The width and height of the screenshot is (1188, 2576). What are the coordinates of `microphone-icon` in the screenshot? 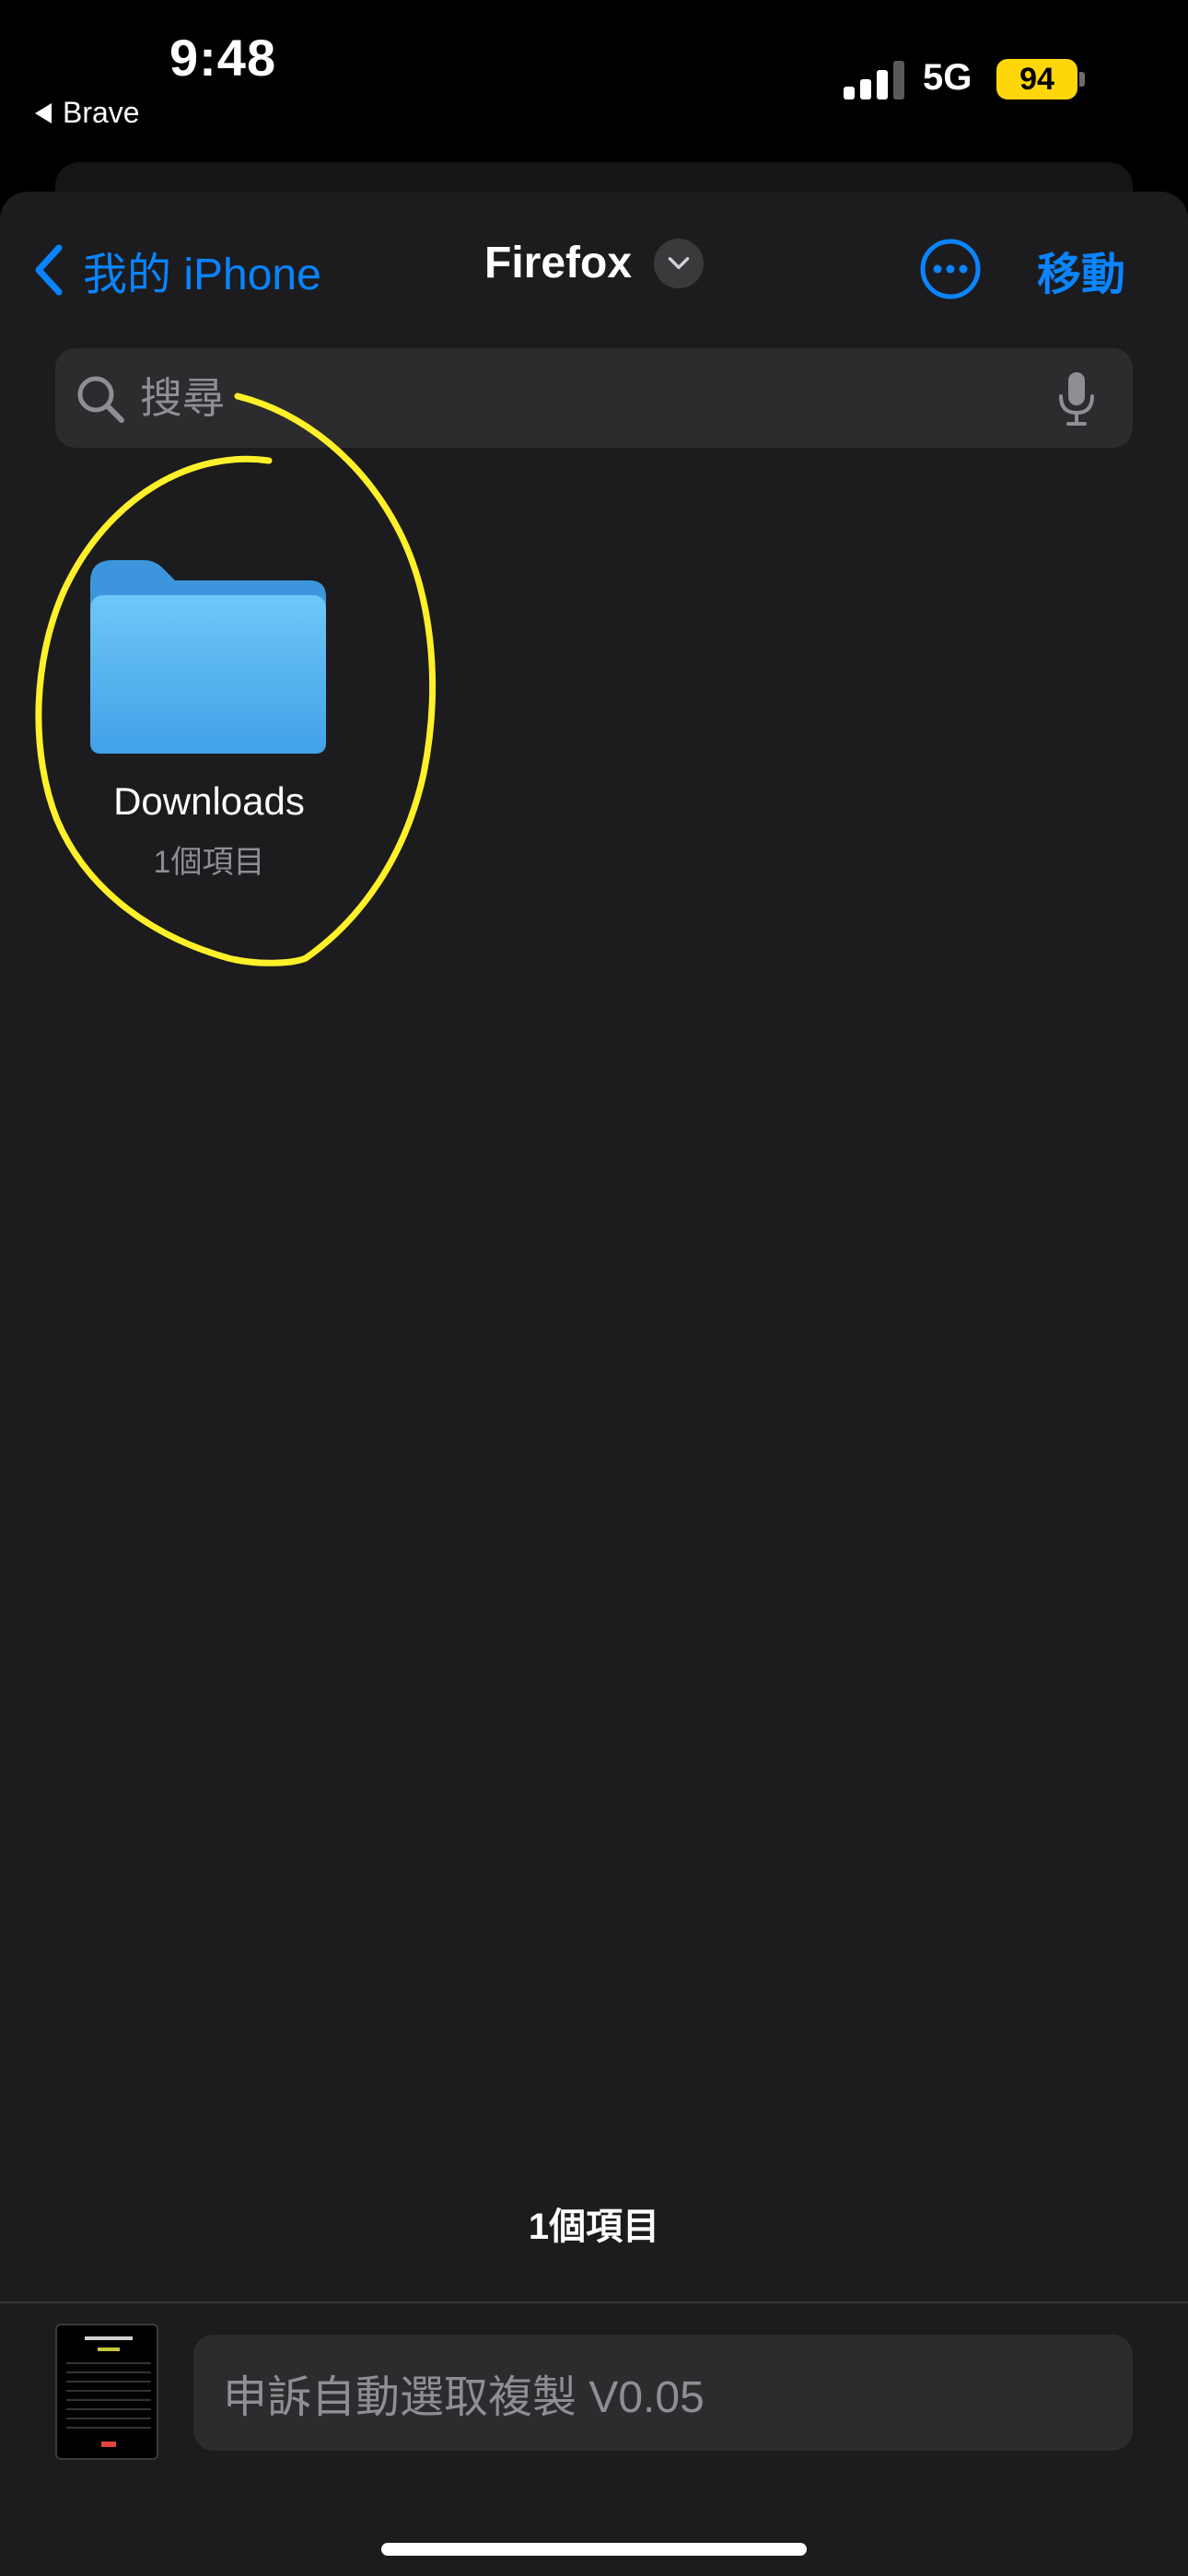 It's located at (1077, 398).